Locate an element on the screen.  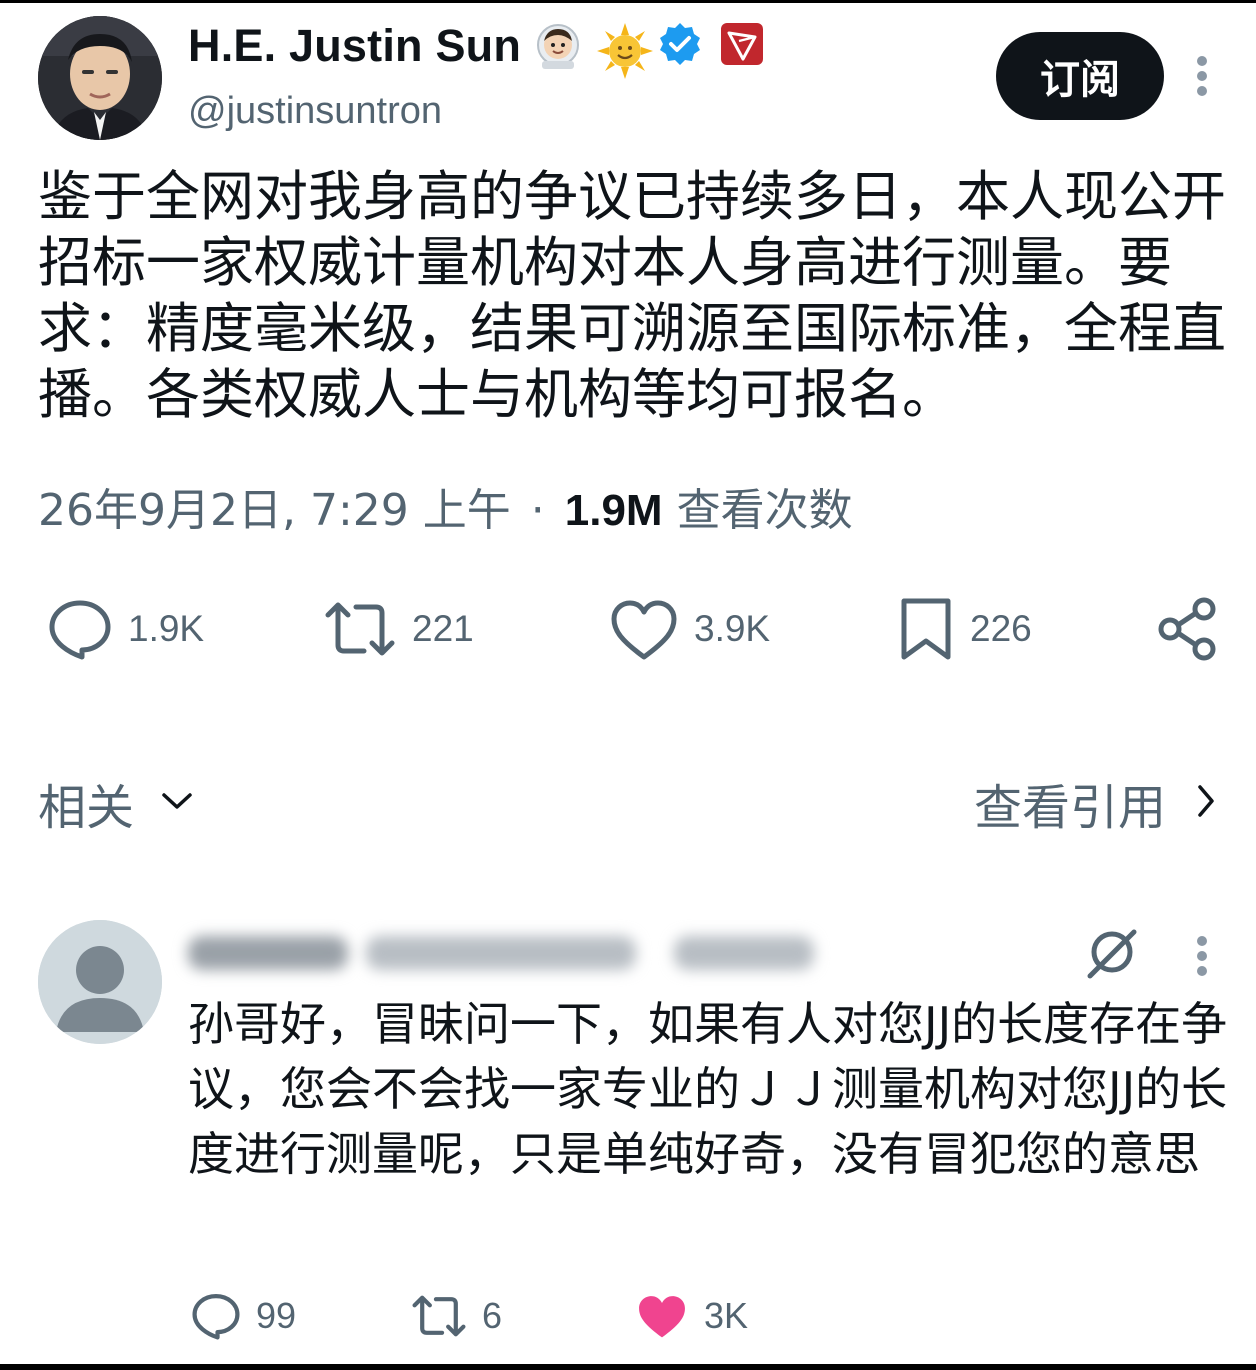
views-count: 1.9M is located at coordinates (613, 510).